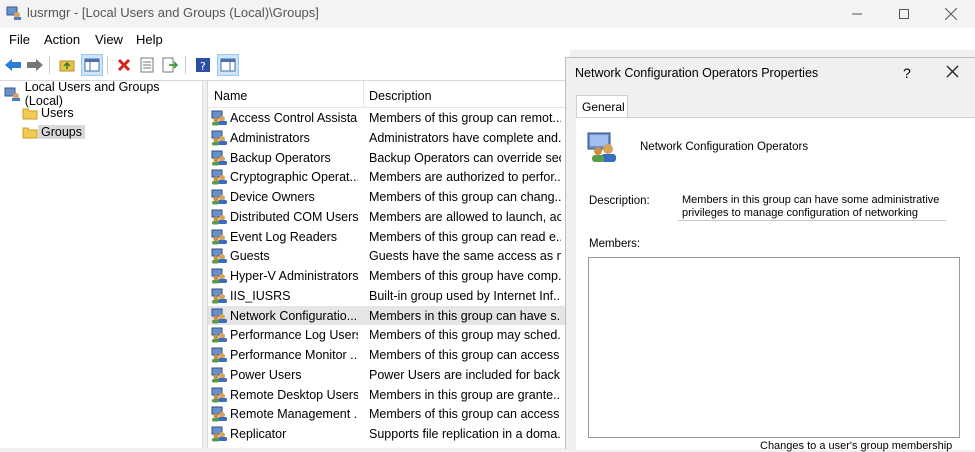 The image size is (975, 452). I want to click on group-name-cell: Performance Log Users, so click(294, 335).